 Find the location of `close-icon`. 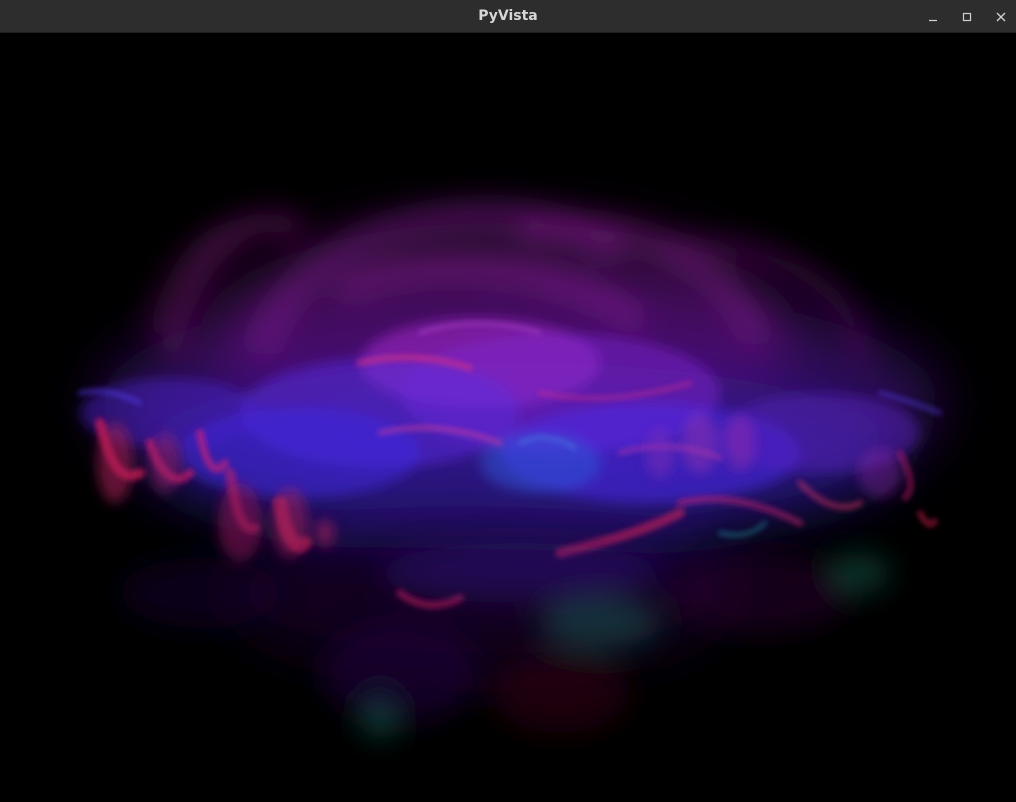

close-icon is located at coordinates (1001, 16).